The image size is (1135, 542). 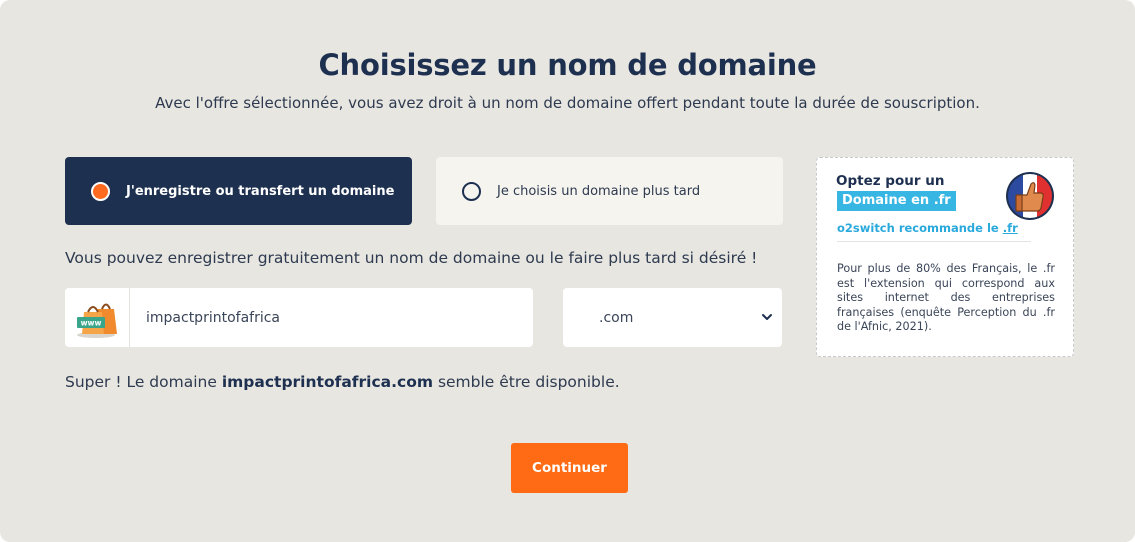 What do you see at coordinates (599, 191) in the screenshot?
I see `option-later-label: Je choisis un domaine plus tard` at bounding box center [599, 191].